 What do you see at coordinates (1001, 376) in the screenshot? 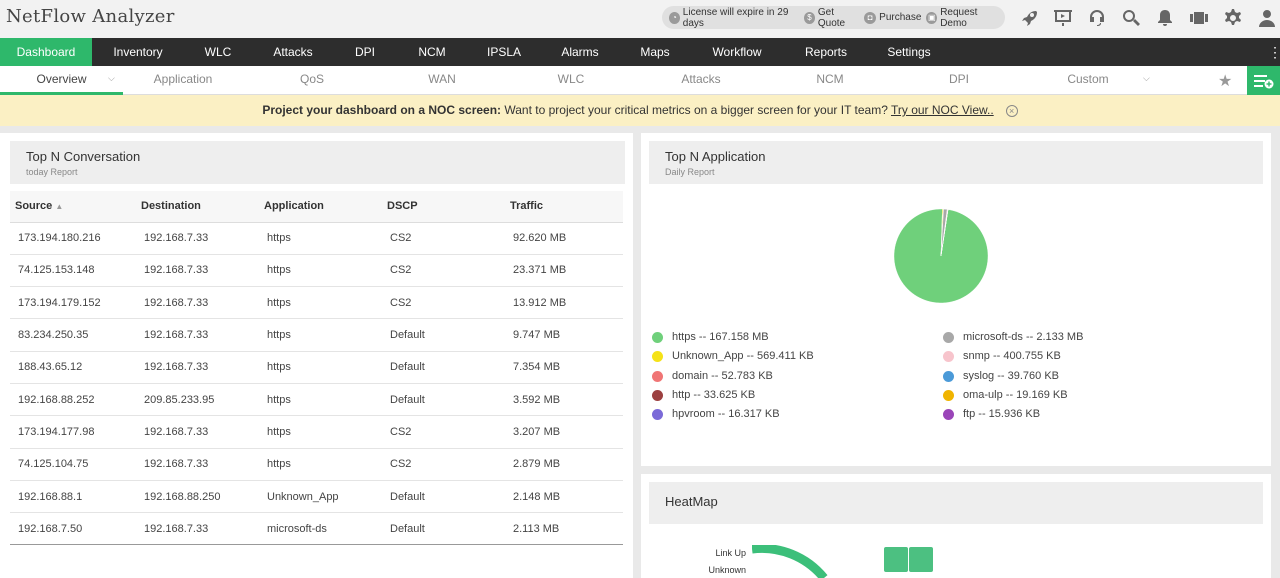
I see `legend-item-syslog: syslog -- 39.760 KB` at bounding box center [1001, 376].